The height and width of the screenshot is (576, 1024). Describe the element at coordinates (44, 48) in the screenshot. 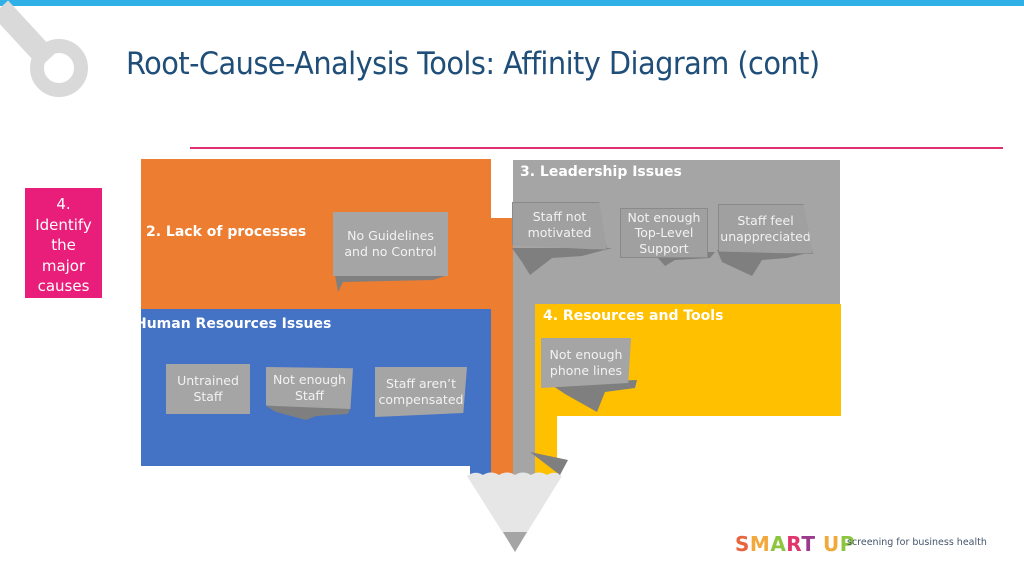

I see `pin-decoration-icon` at that location.